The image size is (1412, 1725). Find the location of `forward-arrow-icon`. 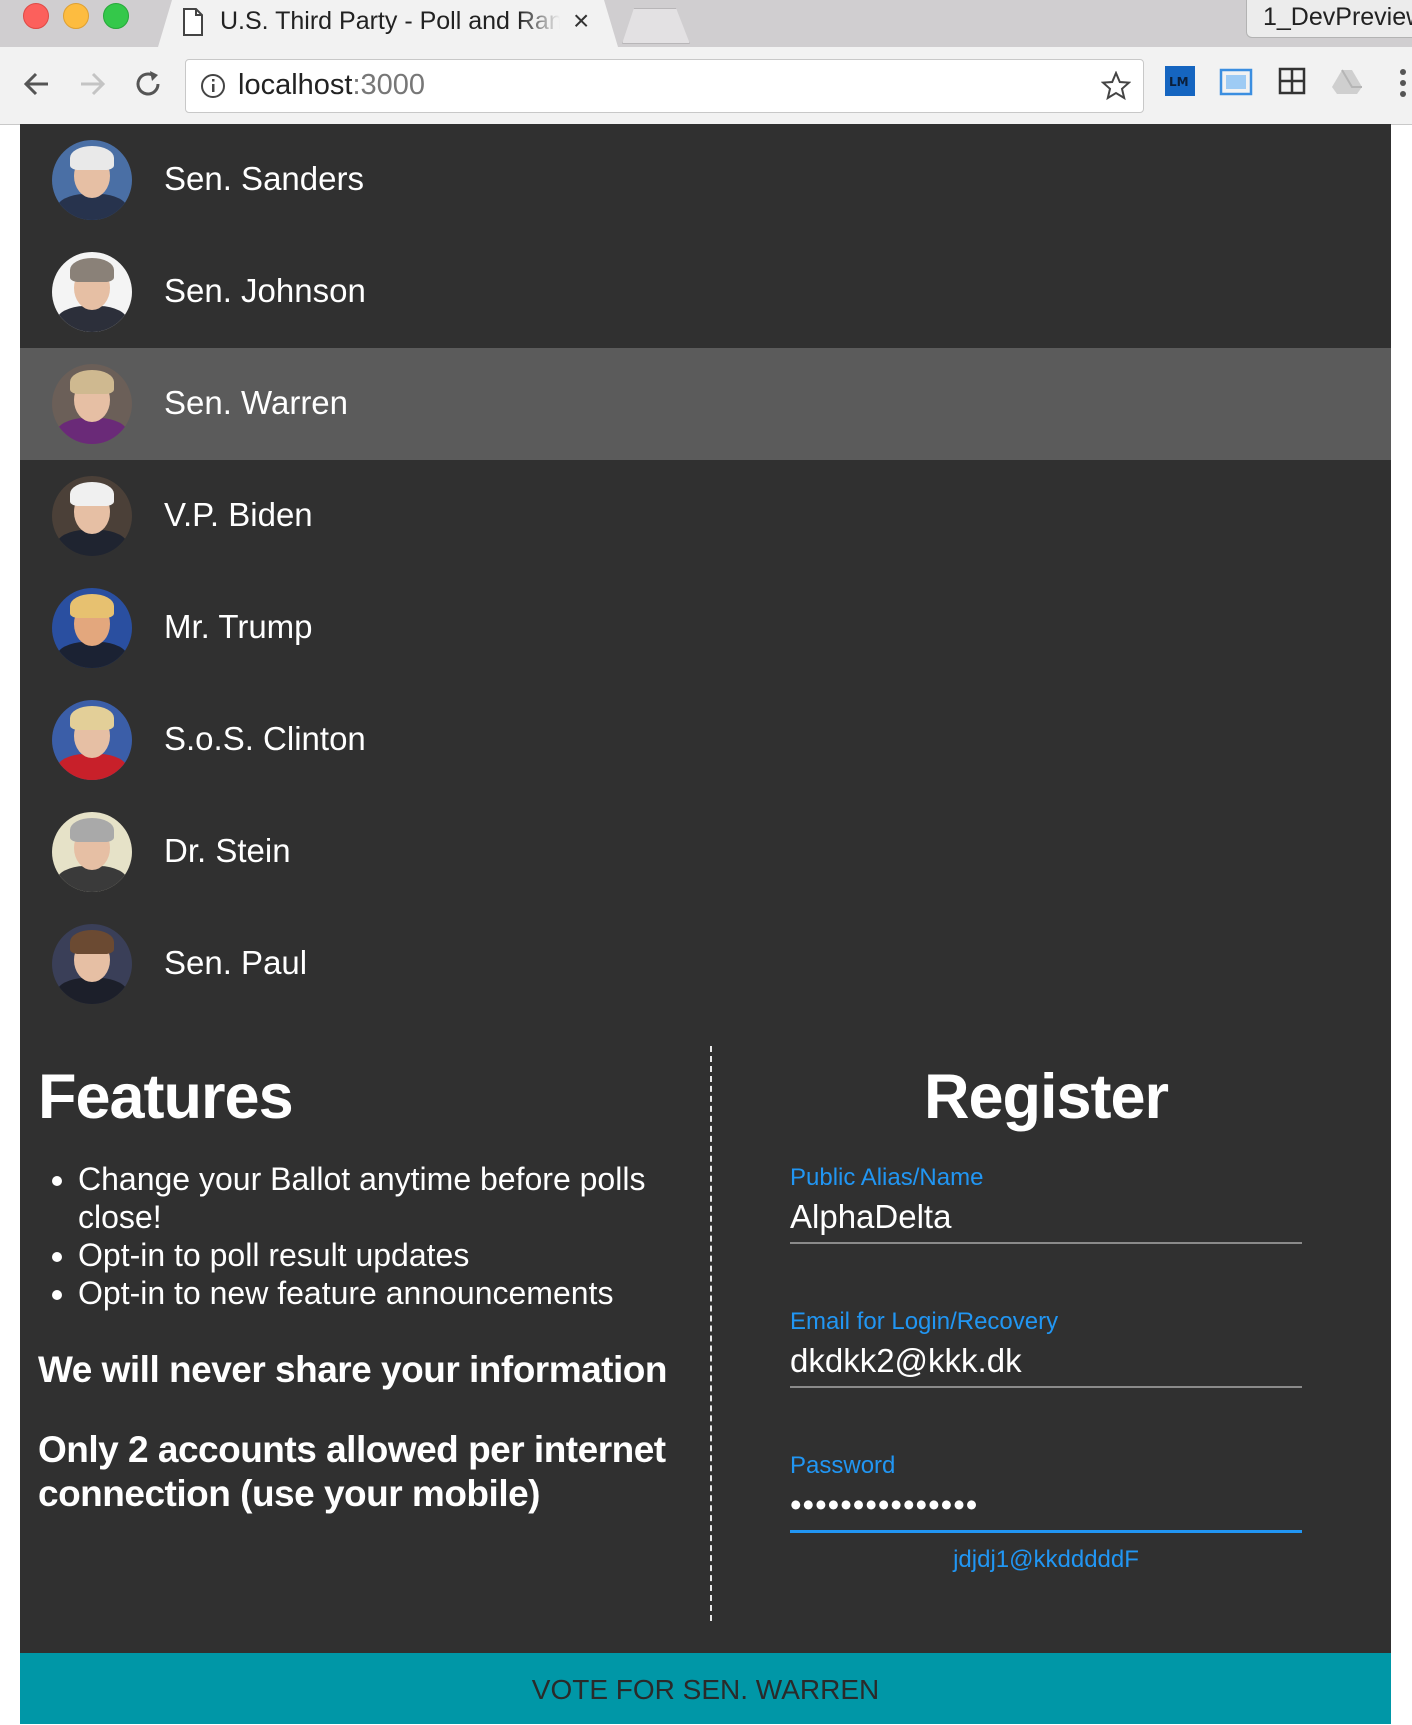

forward-arrow-icon is located at coordinates (92, 84).